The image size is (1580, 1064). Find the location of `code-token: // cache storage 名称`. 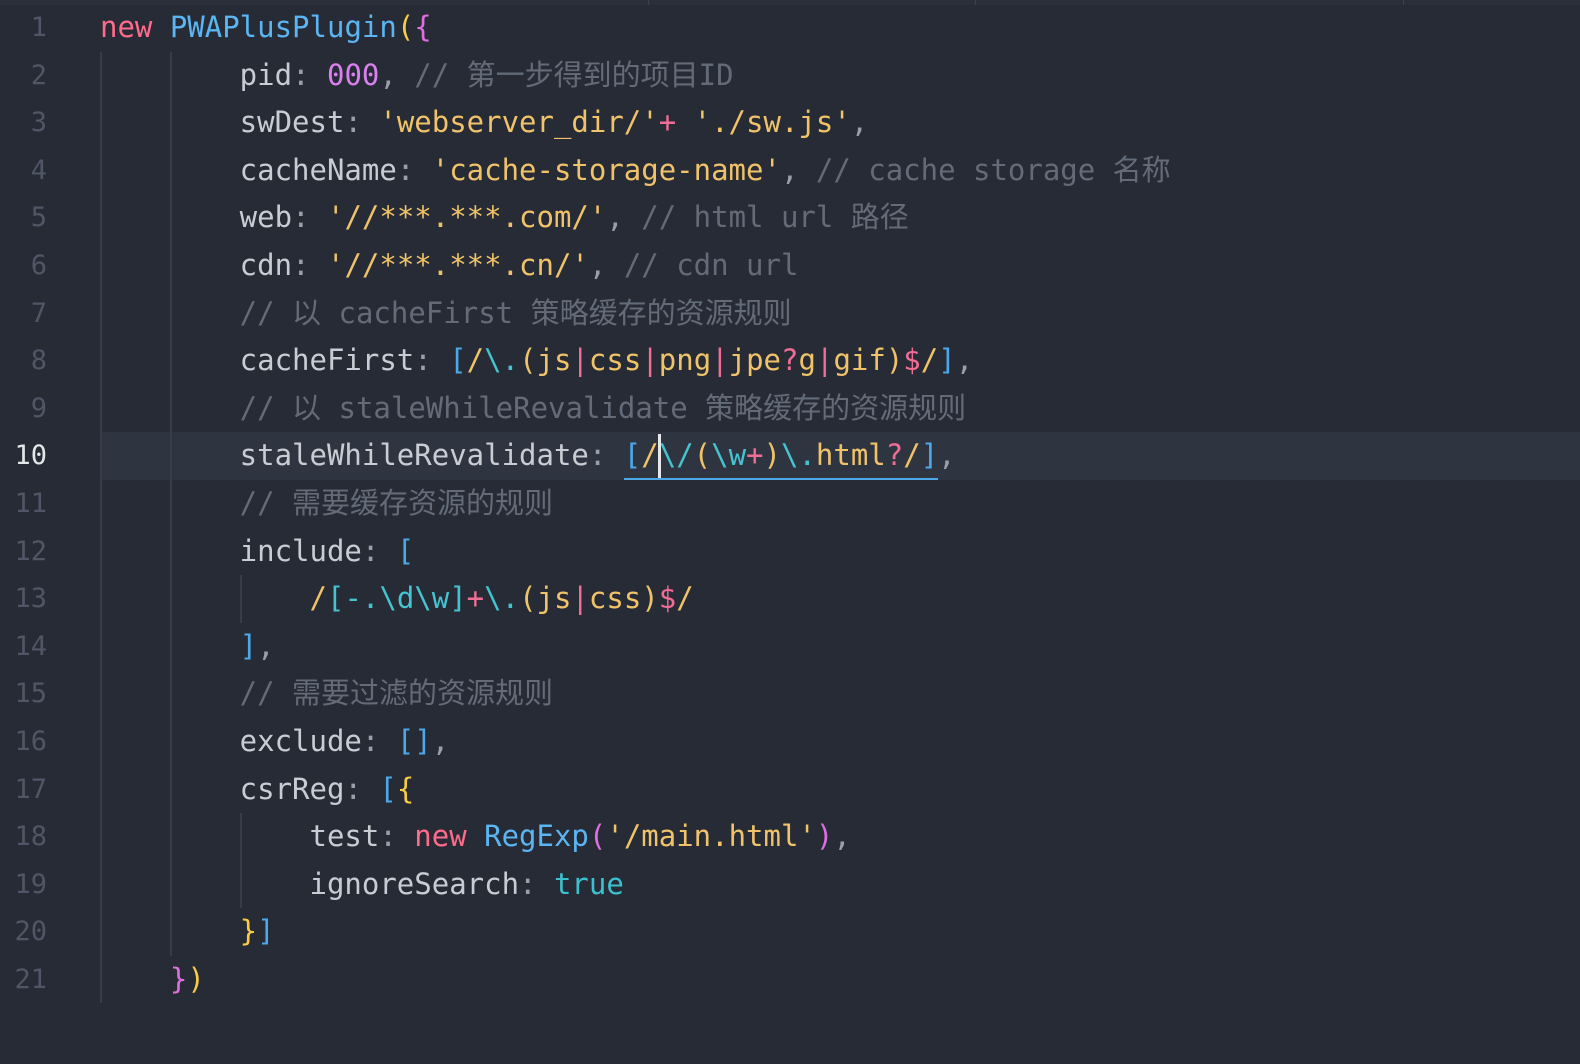

code-token: // cache storage 名称 is located at coordinates (993, 169).